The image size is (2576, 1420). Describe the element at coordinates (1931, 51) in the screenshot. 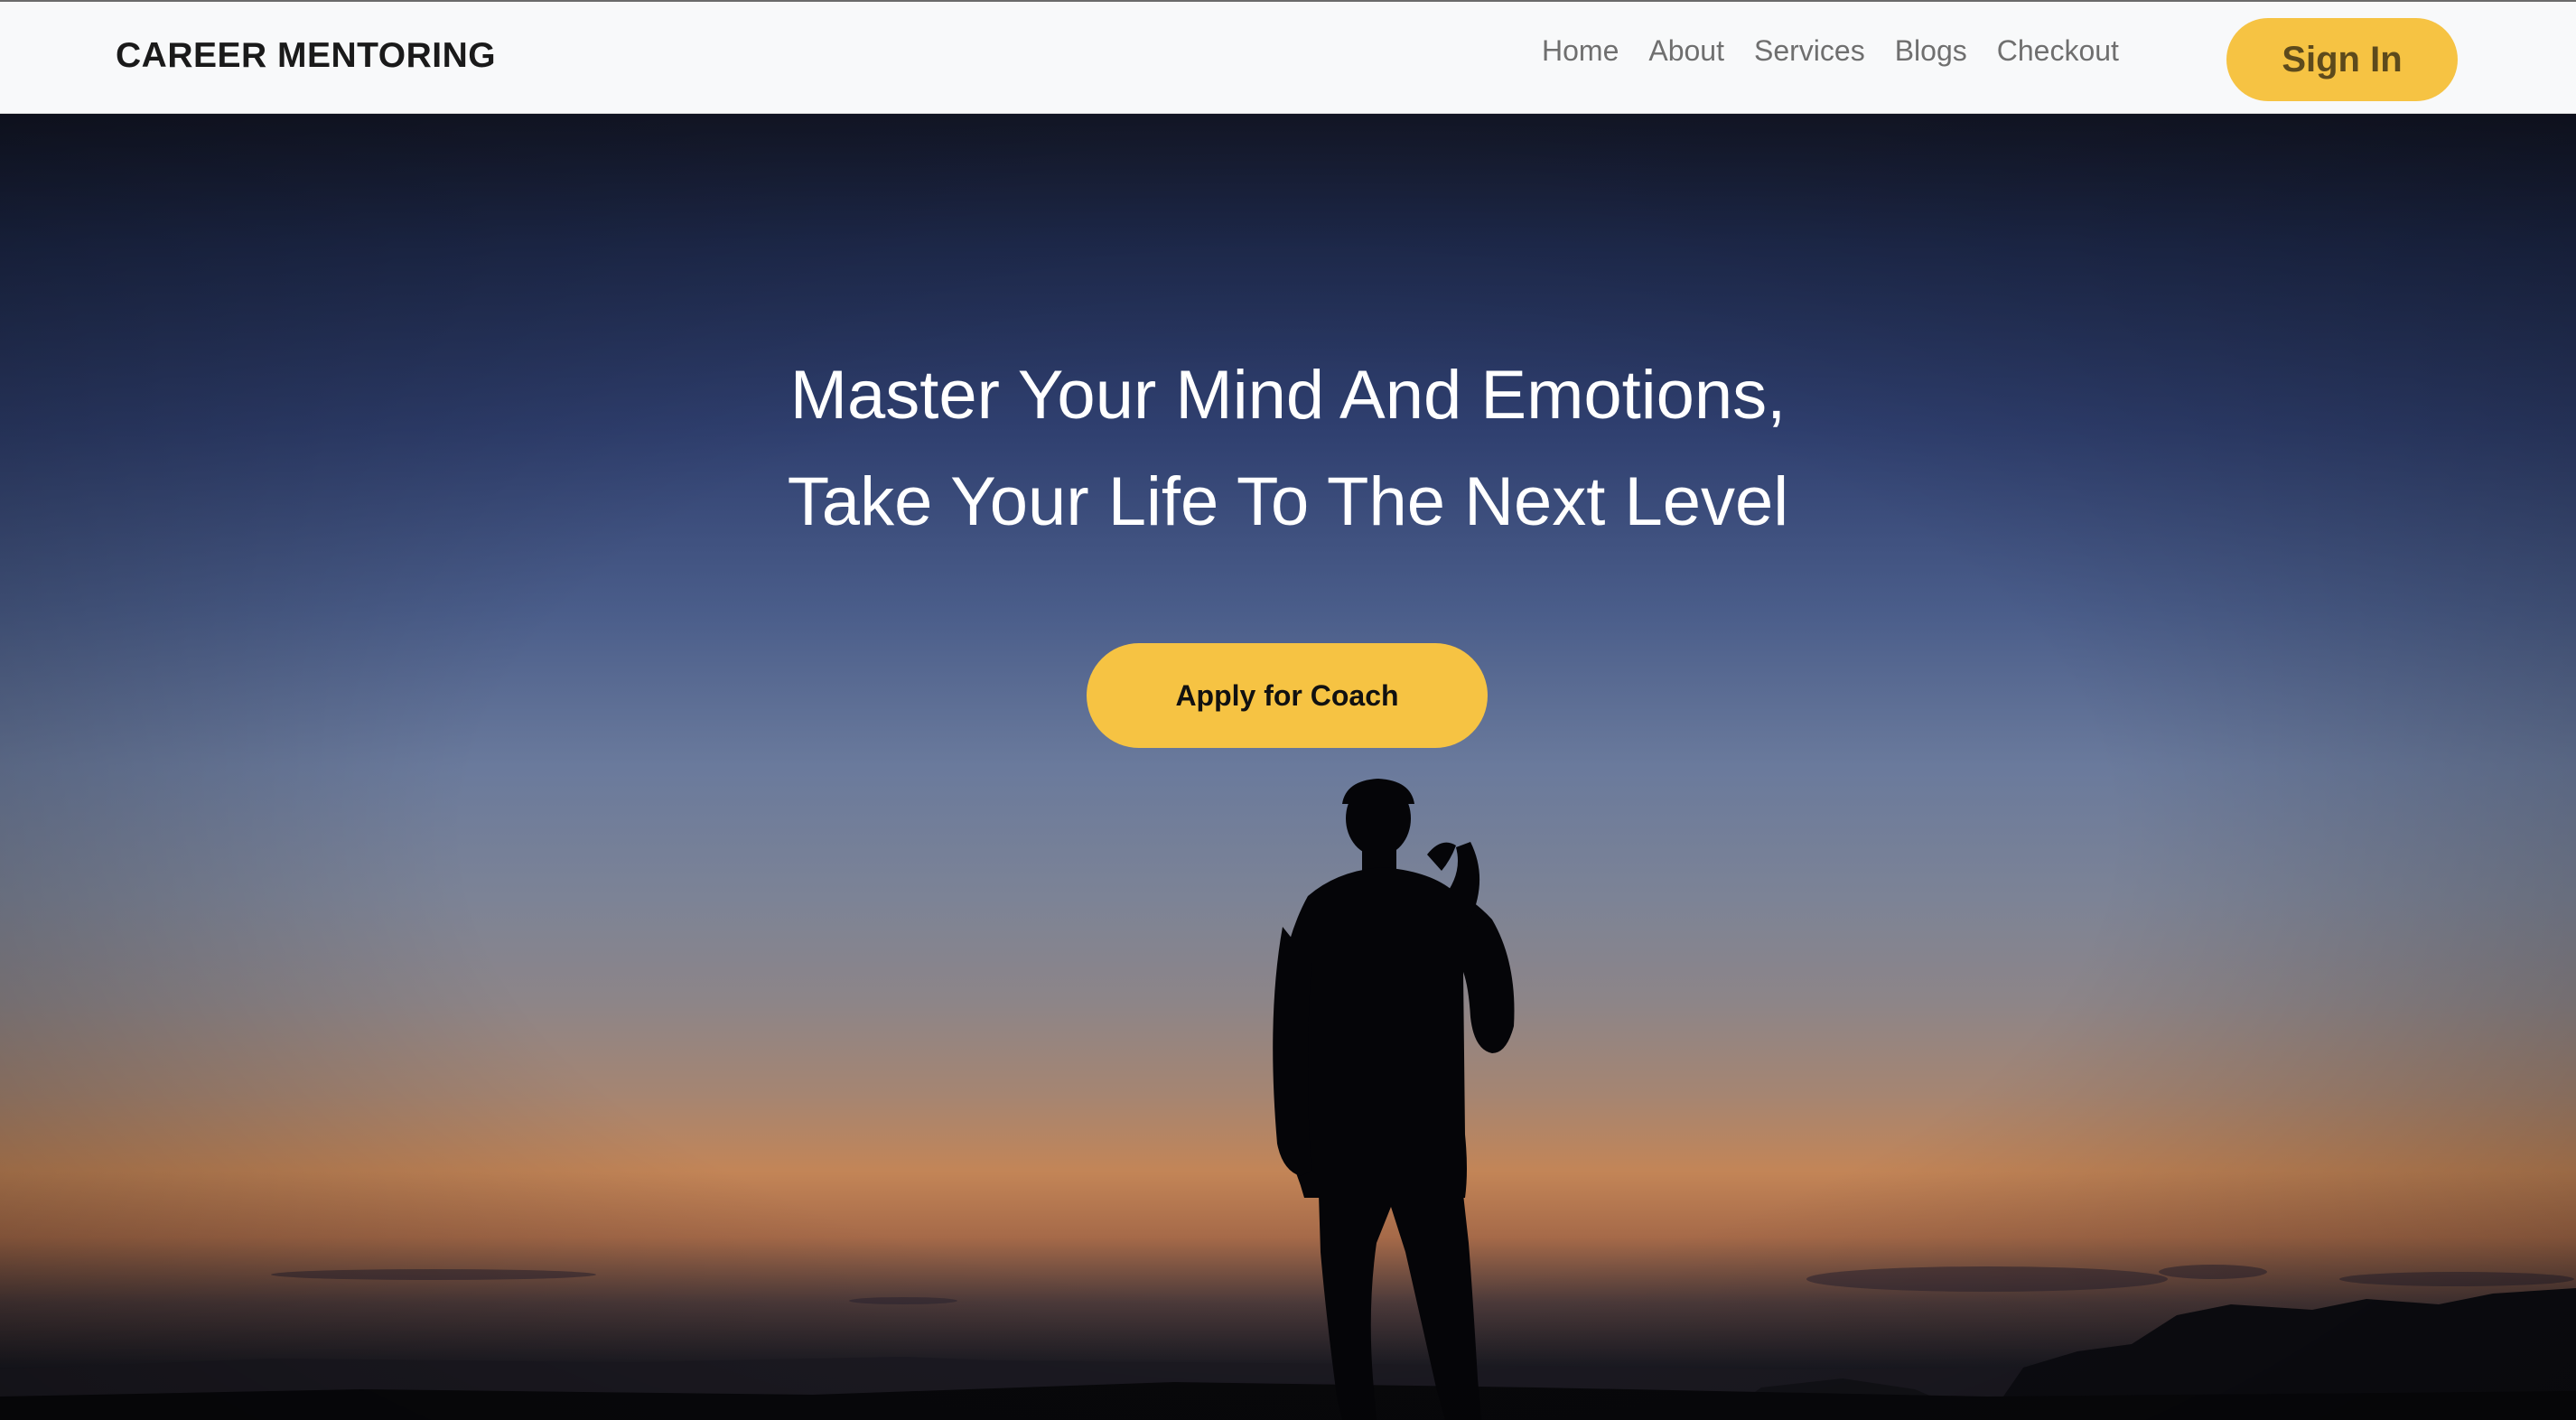

I see `nav-link-blogs: Blogs` at that location.